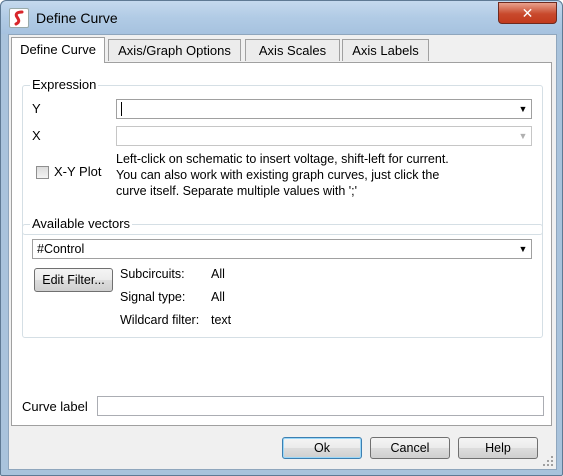 The width and height of the screenshot is (563, 476). Describe the element at coordinates (42, 172) in the screenshot. I see `xy-plot-checkbox` at that location.